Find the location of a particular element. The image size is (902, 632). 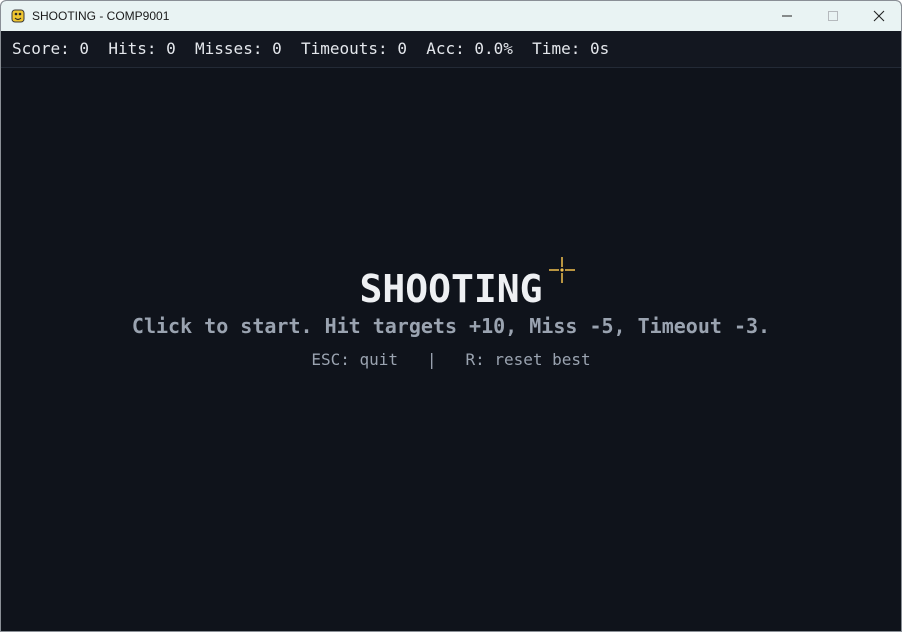

minimize-button is located at coordinates (787, 16).